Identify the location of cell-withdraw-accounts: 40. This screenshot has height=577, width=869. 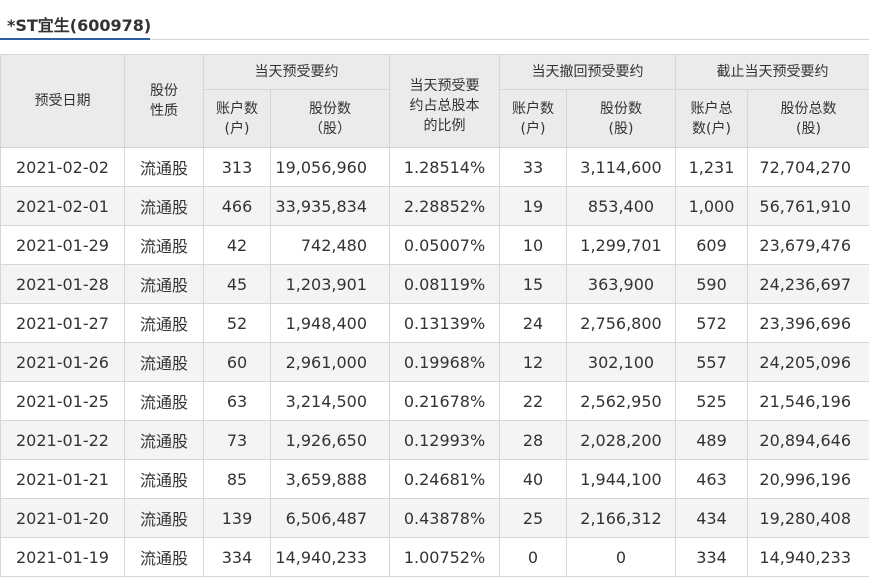
(533, 479).